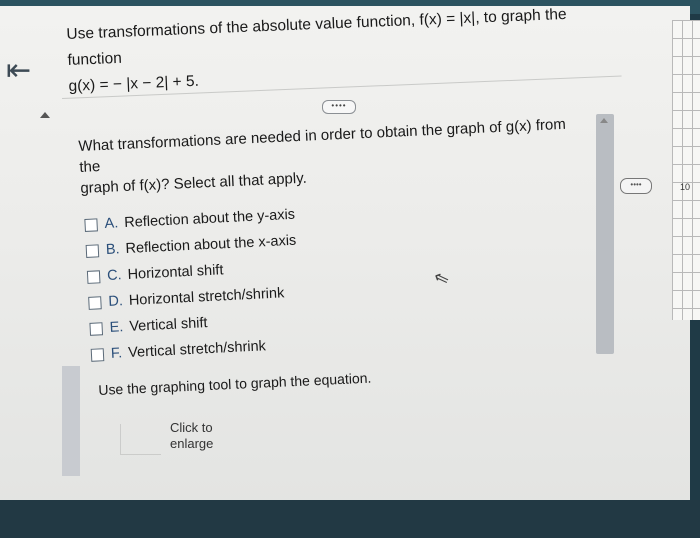  Describe the element at coordinates (605, 234) in the screenshot. I see `right-scrollbar` at that location.